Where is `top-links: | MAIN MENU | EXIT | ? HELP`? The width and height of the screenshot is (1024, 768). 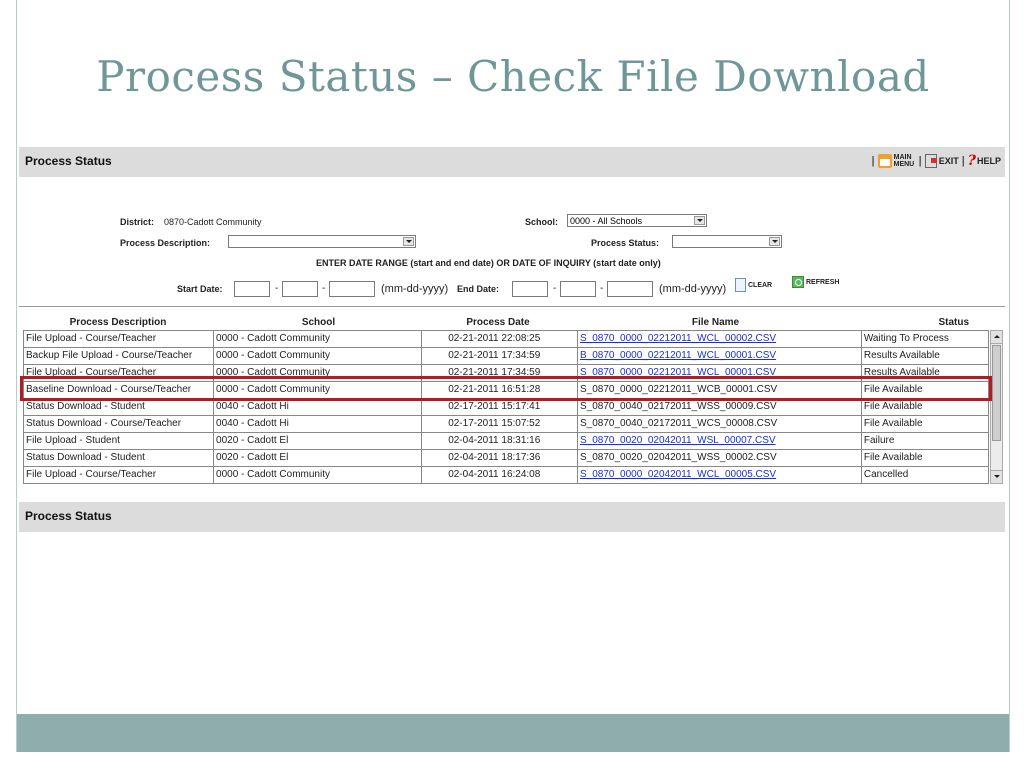 top-links: | MAIN MENU | EXIT | ? HELP is located at coordinates (936, 161).